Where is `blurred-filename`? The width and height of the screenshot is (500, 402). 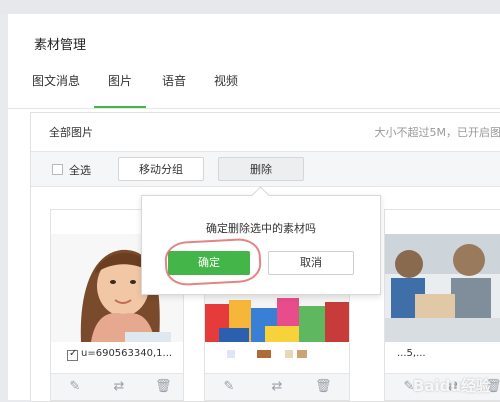 blurred-filename is located at coordinates (272, 354).